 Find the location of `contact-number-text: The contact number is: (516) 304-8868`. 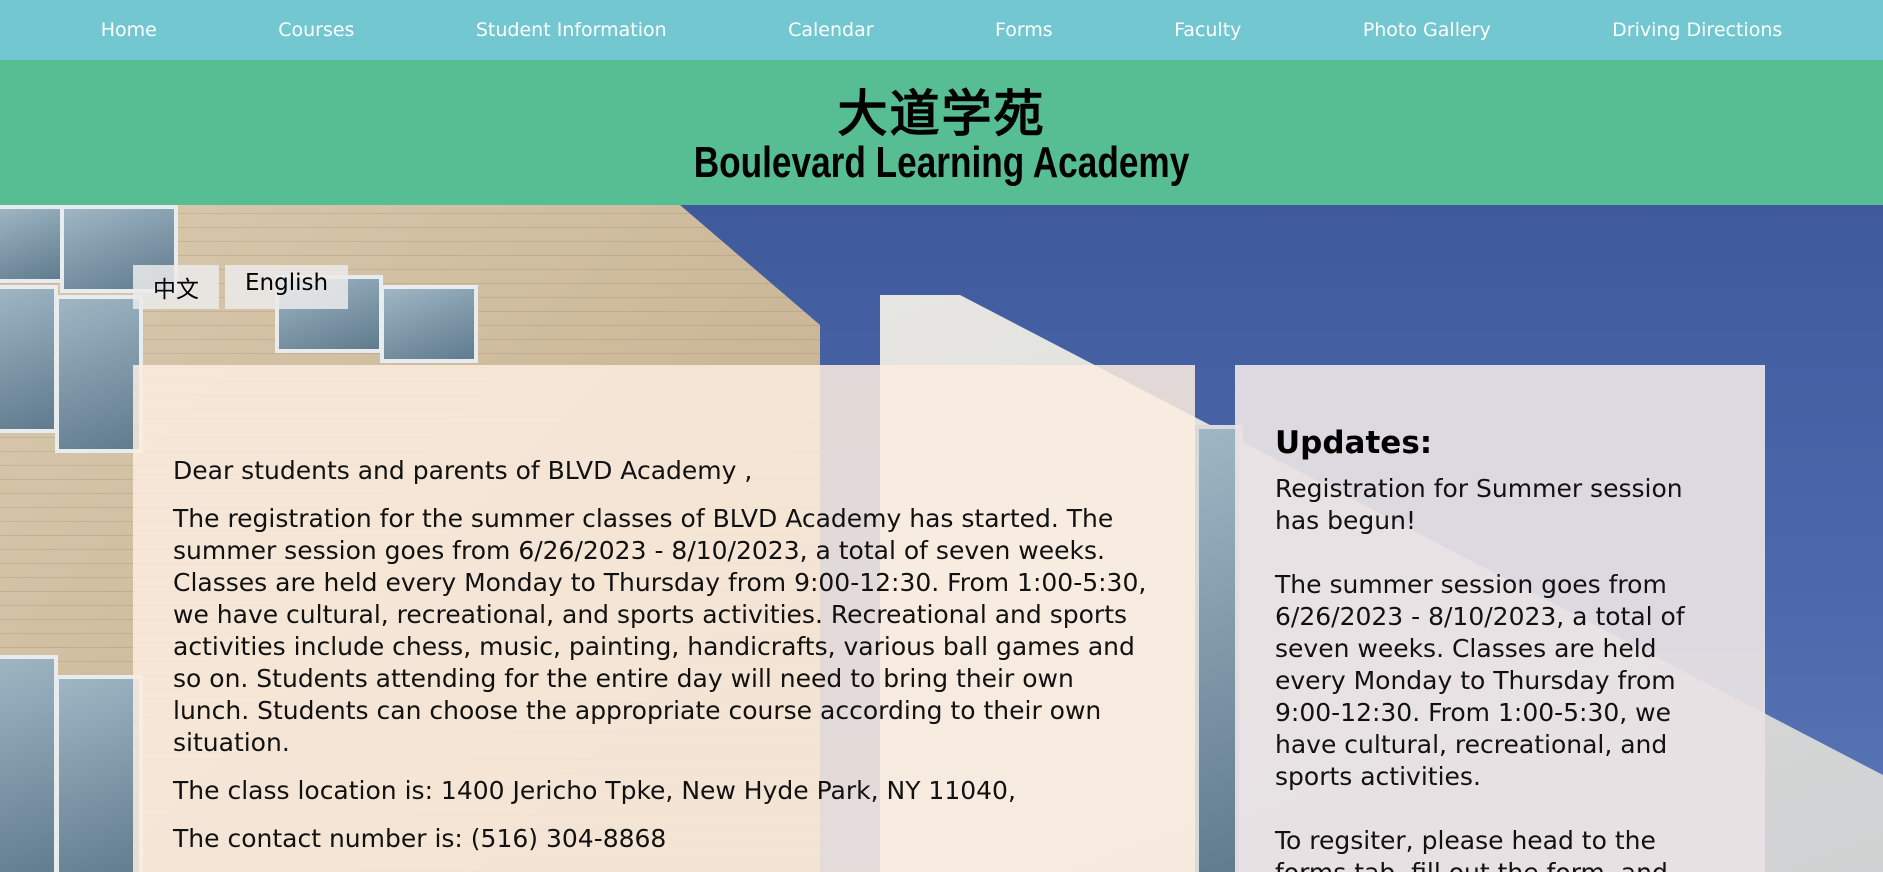

contact-number-text: The contact number is: (516) 304-8868 is located at coordinates (420, 838).